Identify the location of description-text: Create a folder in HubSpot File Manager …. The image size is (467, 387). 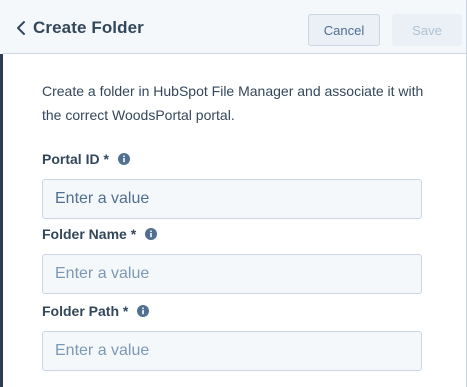
(233, 103).